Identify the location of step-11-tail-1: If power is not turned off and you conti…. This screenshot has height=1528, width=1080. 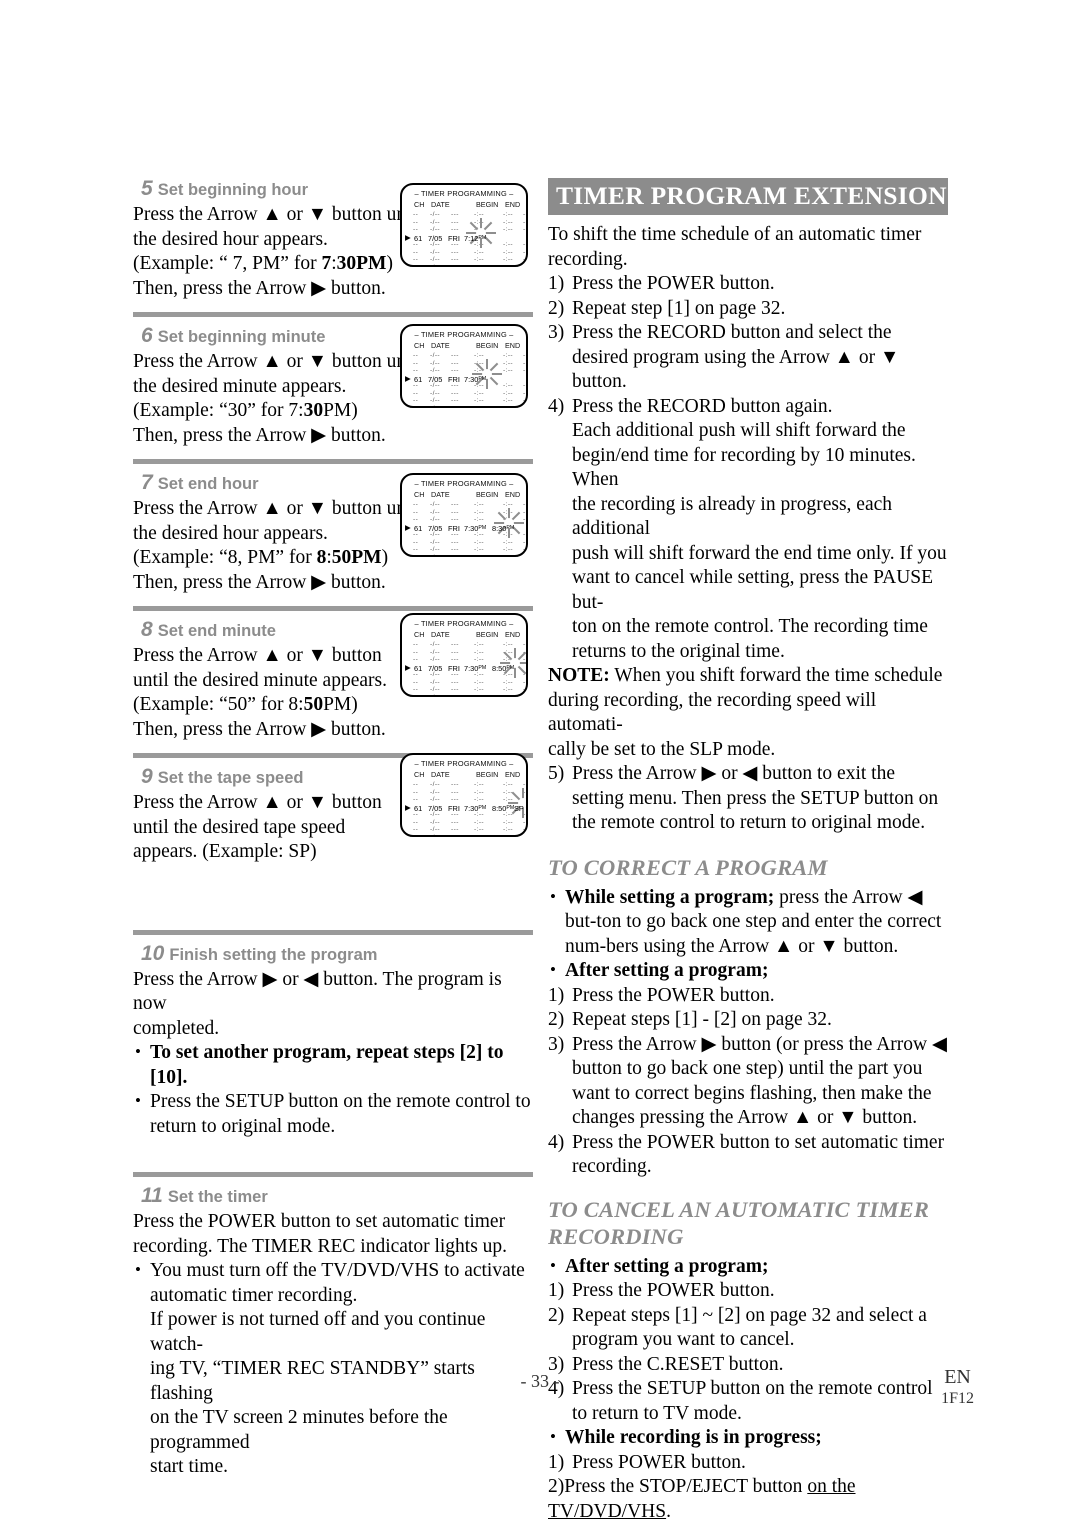
(318, 1332).